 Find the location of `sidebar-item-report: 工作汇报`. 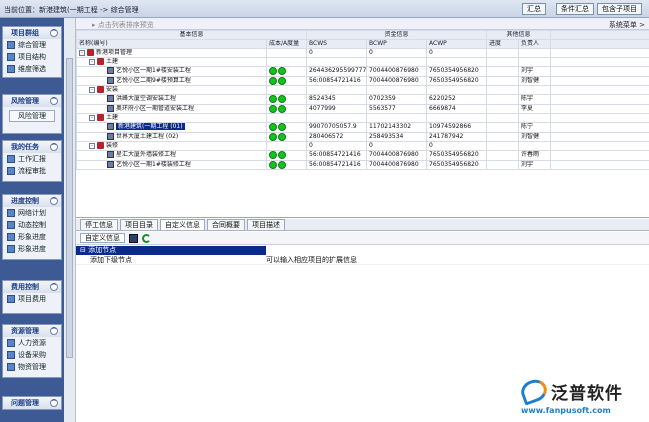

sidebar-item-report: 工作汇报 is located at coordinates (32, 159).